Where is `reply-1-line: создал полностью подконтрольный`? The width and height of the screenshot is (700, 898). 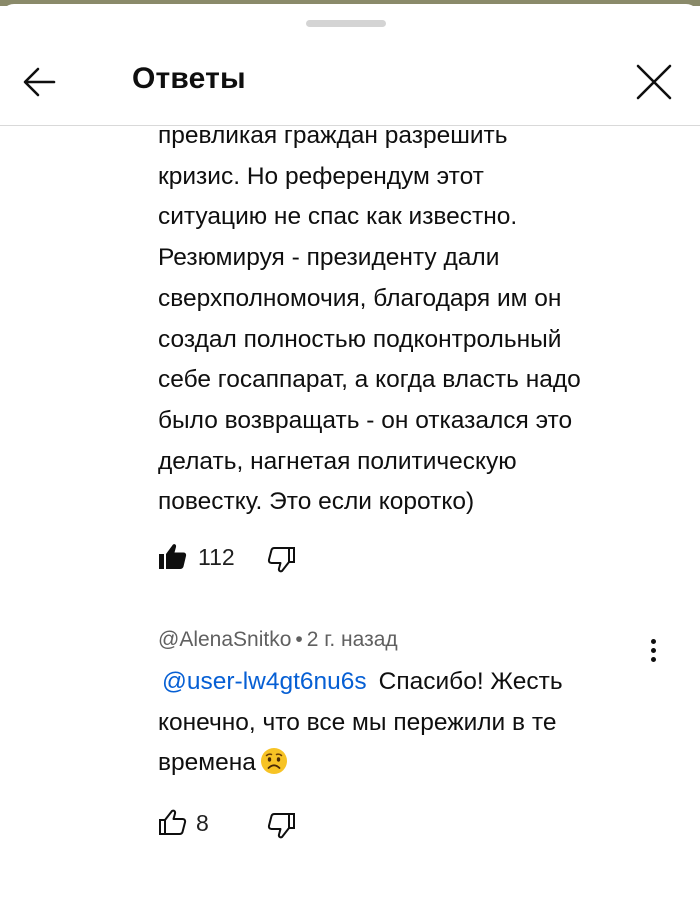 reply-1-line: создал полностью подконтрольный is located at coordinates (360, 339).